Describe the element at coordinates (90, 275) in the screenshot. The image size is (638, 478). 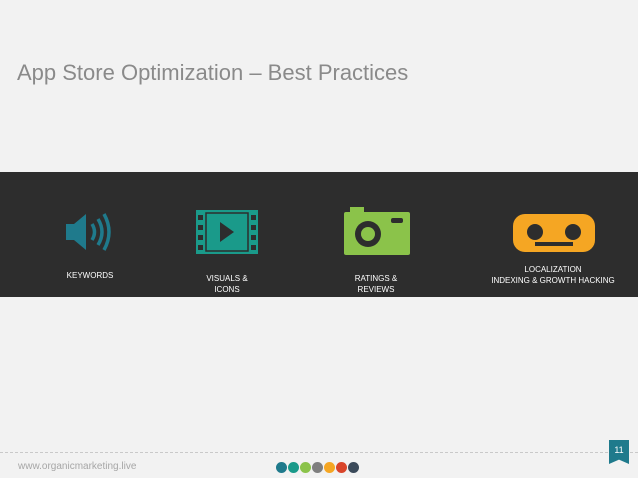
I see `feature-label-keywords: KEYWORDS` at that location.